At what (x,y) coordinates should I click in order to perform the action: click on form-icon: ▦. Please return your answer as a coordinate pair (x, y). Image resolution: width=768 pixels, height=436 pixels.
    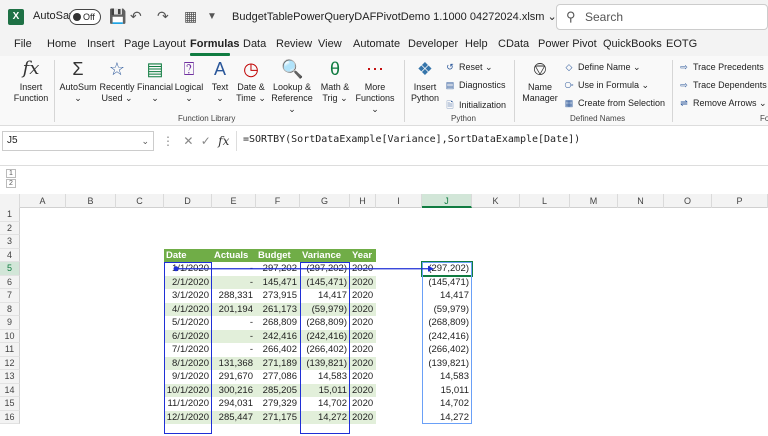
    Looking at the image, I should click on (190, 16).